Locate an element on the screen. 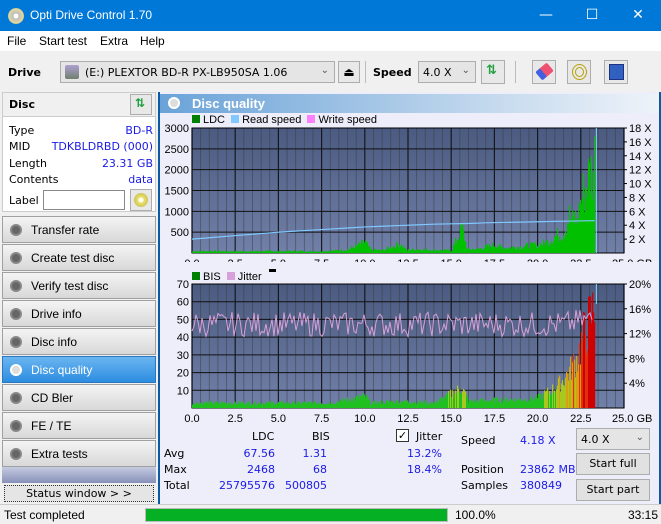 This screenshot has width=661, height=524. progress-fill is located at coordinates (296, 515).